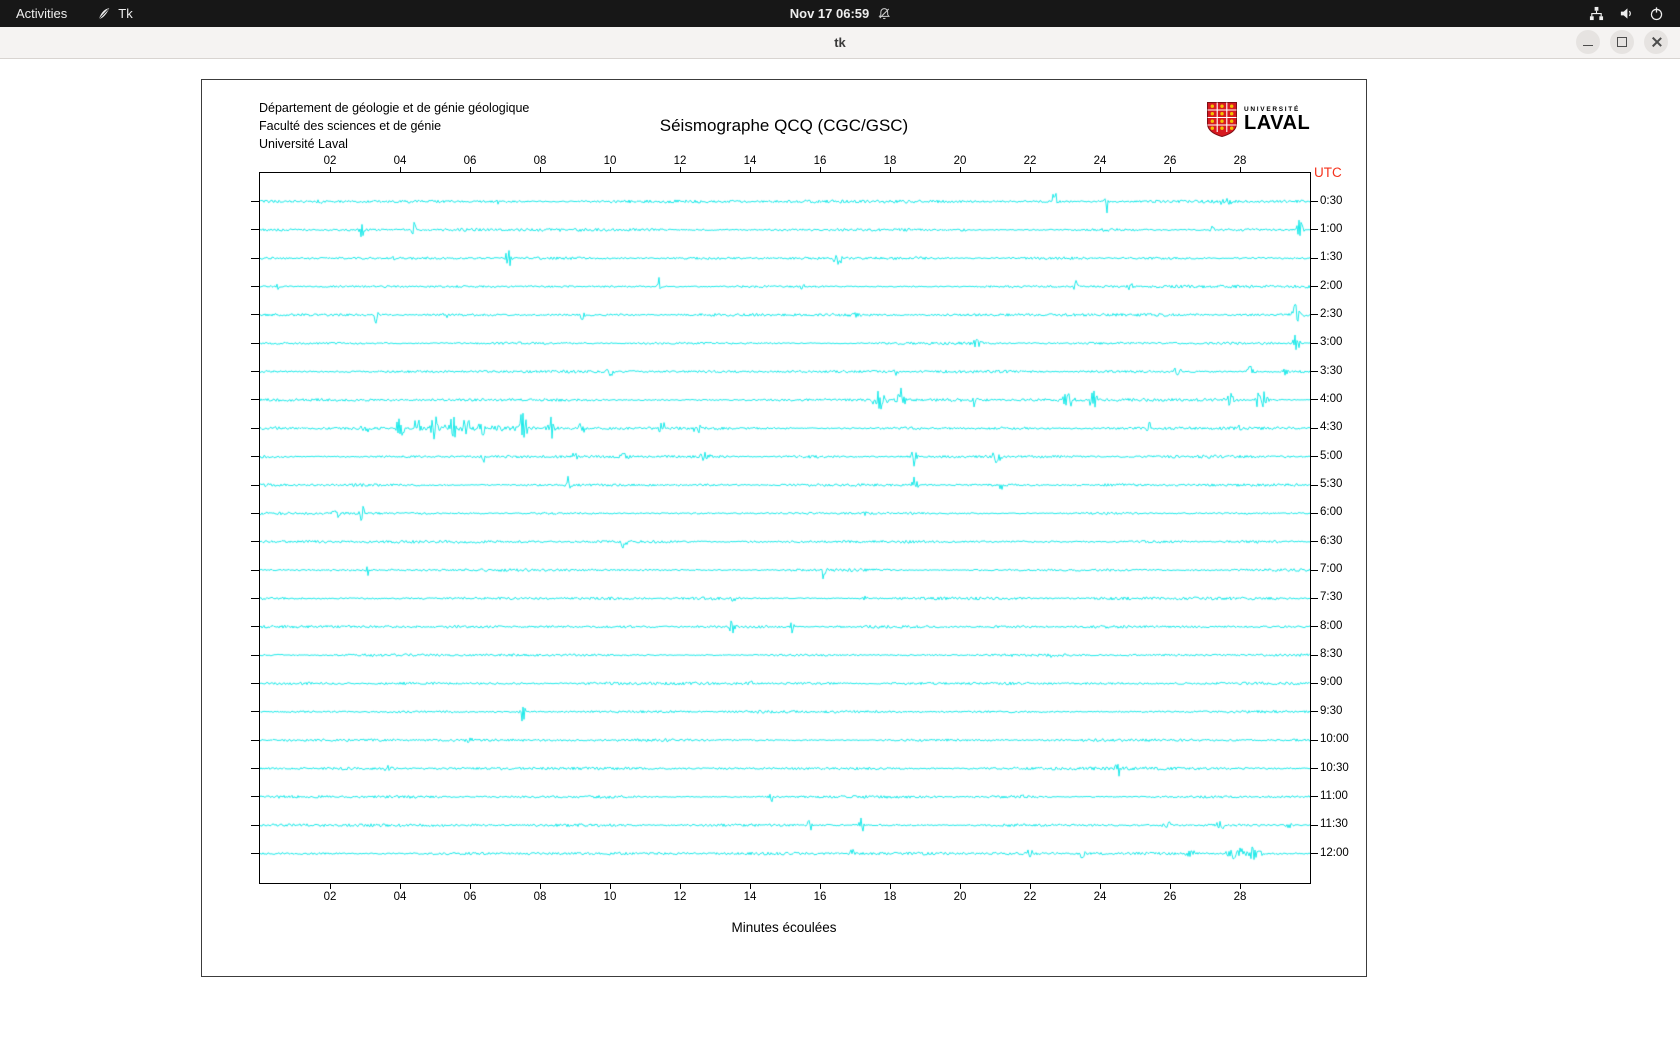 Image resolution: width=1680 pixels, height=1050 pixels. I want to click on x-tick-label-bottom: 12, so click(680, 897).